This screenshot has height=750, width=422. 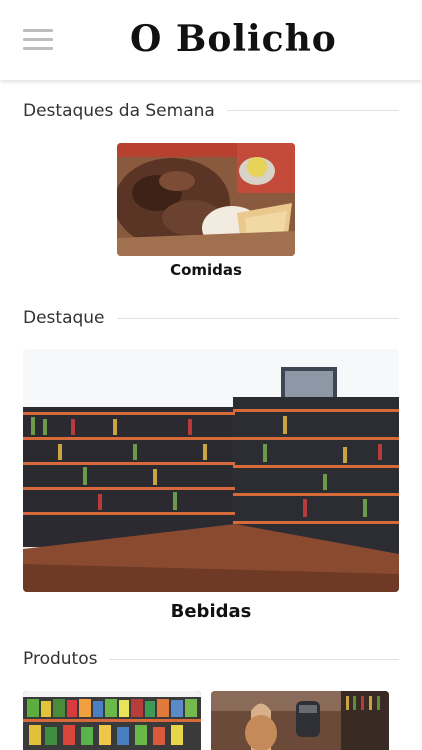 I want to click on hamburger-menu-icon, so click(x=38, y=40).